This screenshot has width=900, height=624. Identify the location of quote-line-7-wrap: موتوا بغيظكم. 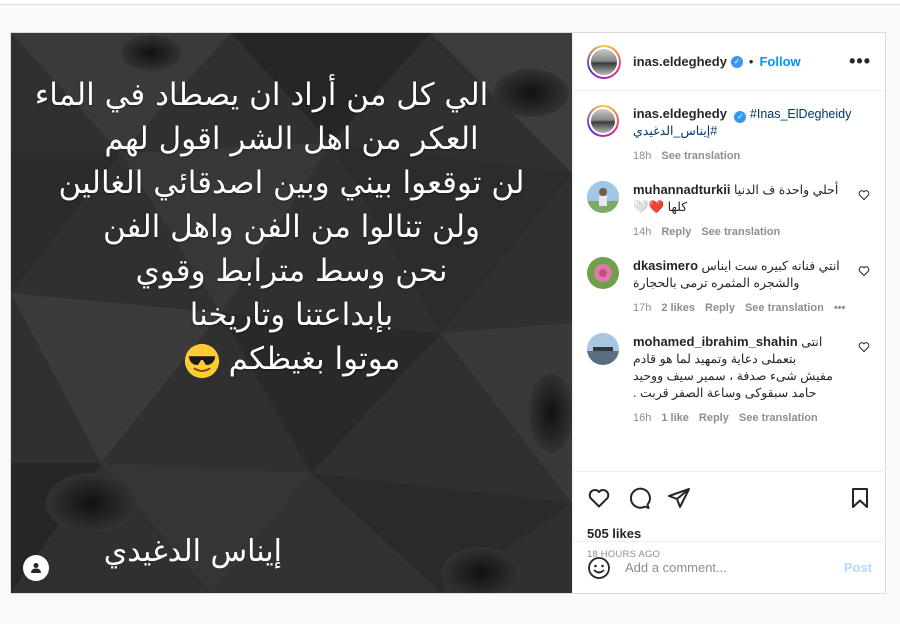
(291, 359).